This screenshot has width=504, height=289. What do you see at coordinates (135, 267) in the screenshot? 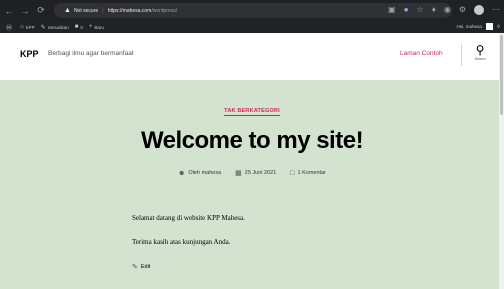
I see `edit-icon: ✎` at bounding box center [135, 267].